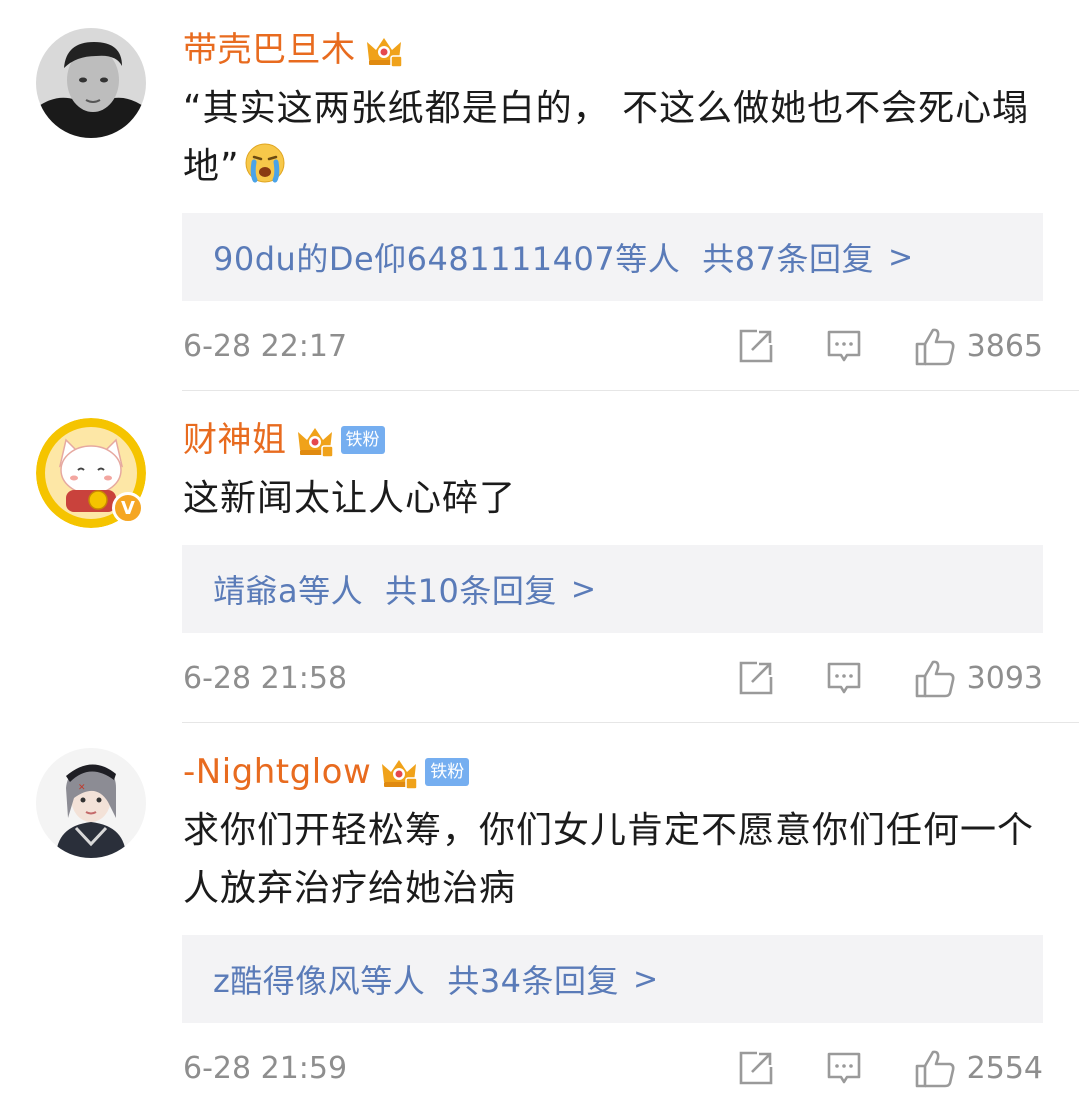 The height and width of the screenshot is (1105, 1079). I want to click on timestamp: 6-28 22:17, so click(265, 346).